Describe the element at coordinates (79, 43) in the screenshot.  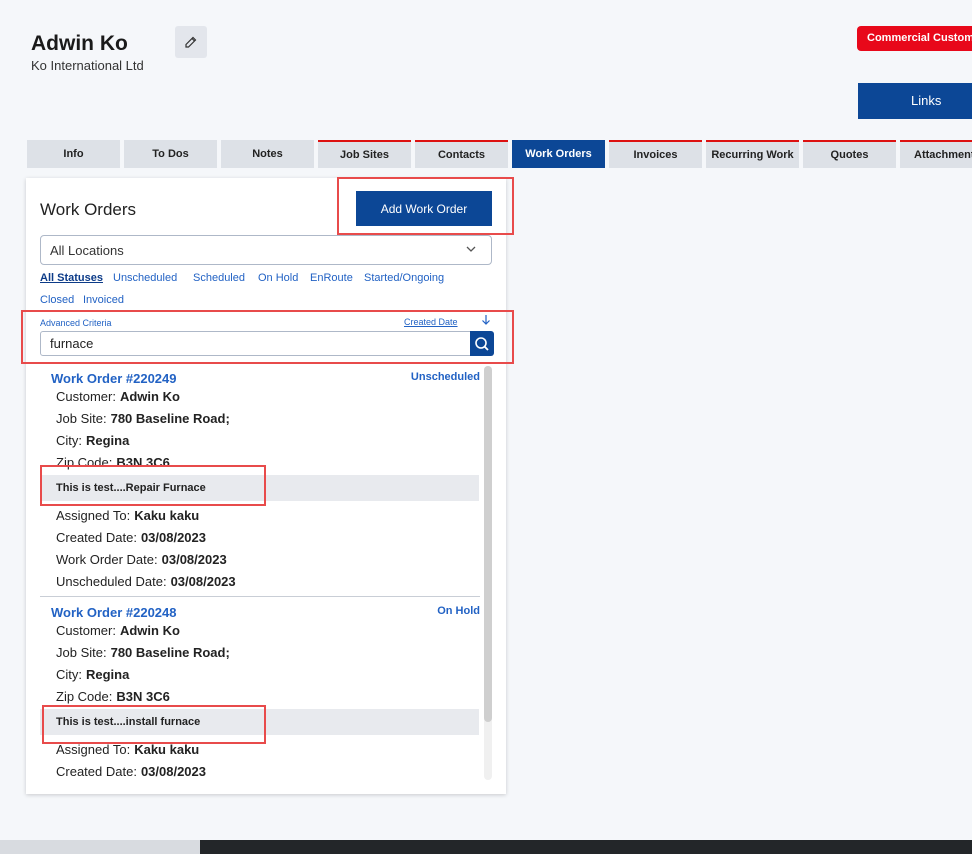
I see `customer-name: Adwin Ko` at that location.